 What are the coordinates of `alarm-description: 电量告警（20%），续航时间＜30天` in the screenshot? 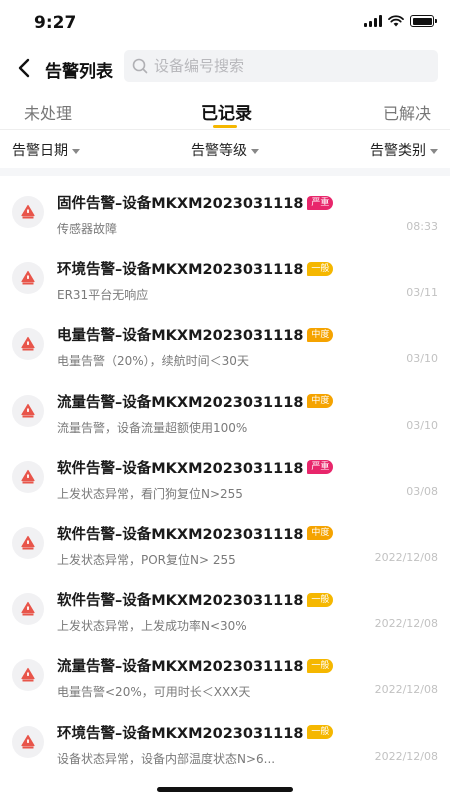 It's located at (153, 361).